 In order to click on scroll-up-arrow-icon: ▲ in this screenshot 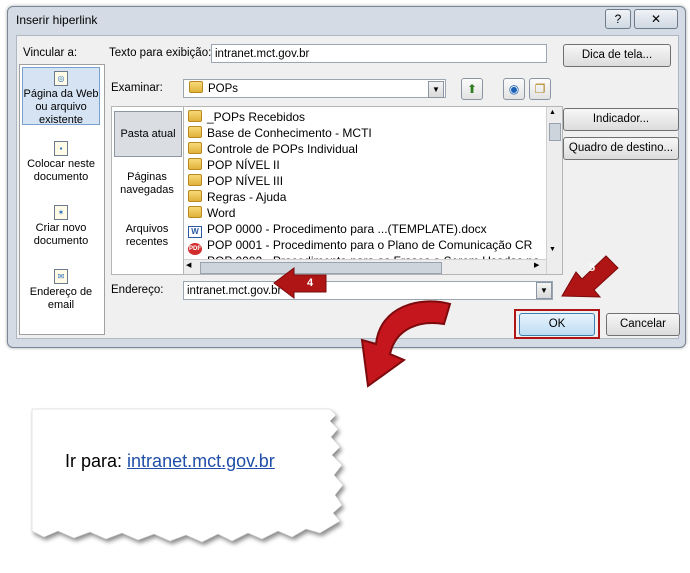, I will do `click(552, 112)`.